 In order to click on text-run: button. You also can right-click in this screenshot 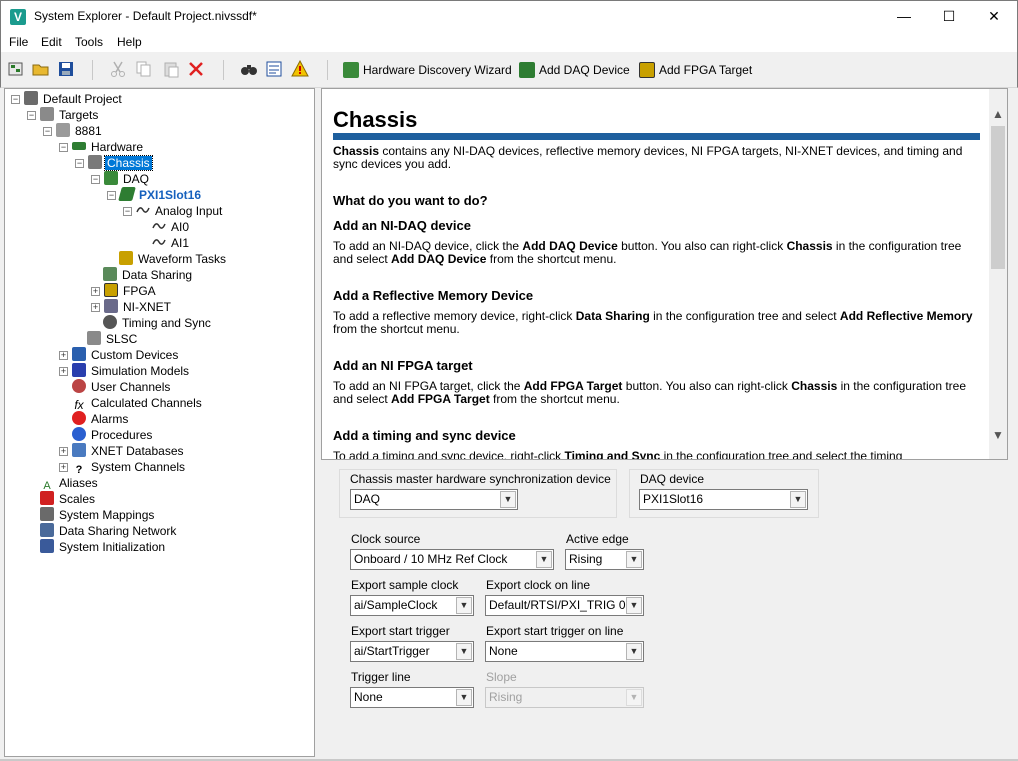, I will do `click(702, 246)`.